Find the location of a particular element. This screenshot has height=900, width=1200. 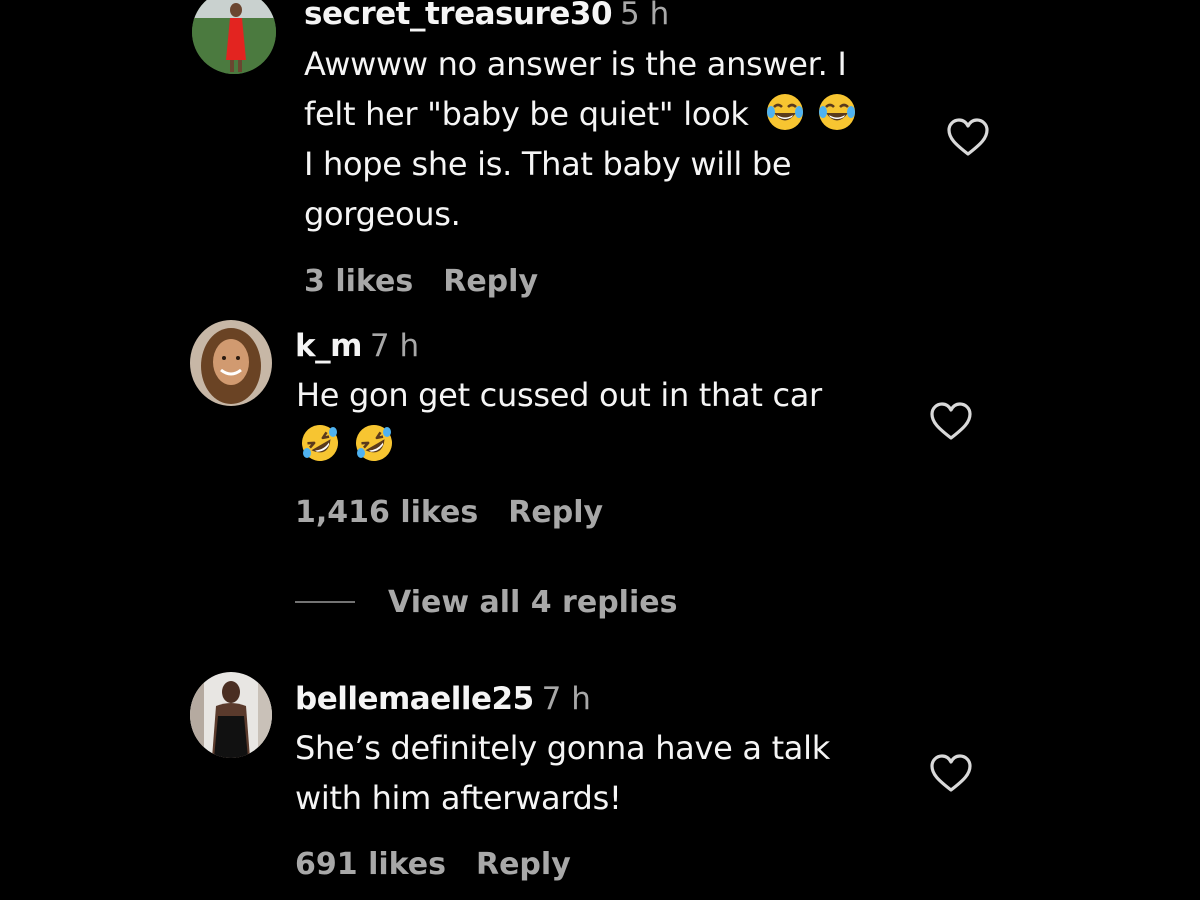

likes-count: 691 likes is located at coordinates (370, 864).